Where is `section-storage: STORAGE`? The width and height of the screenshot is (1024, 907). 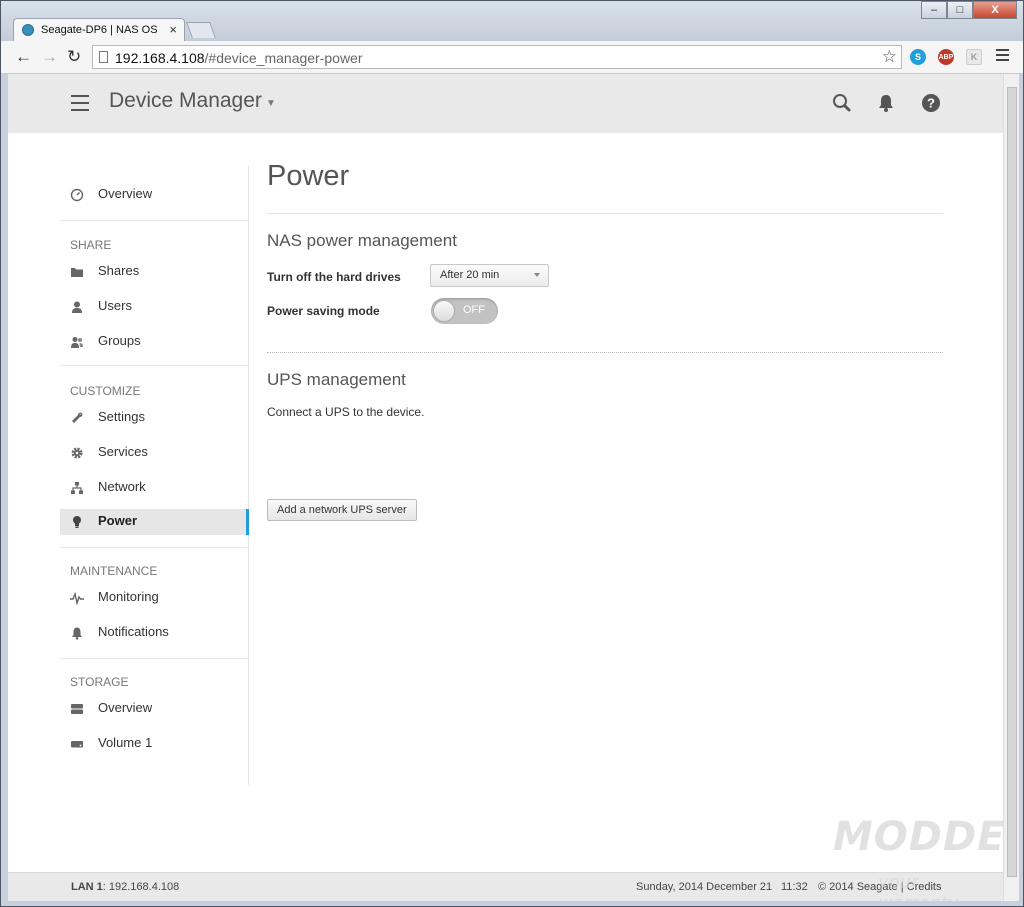
section-storage: STORAGE is located at coordinates (99, 682).